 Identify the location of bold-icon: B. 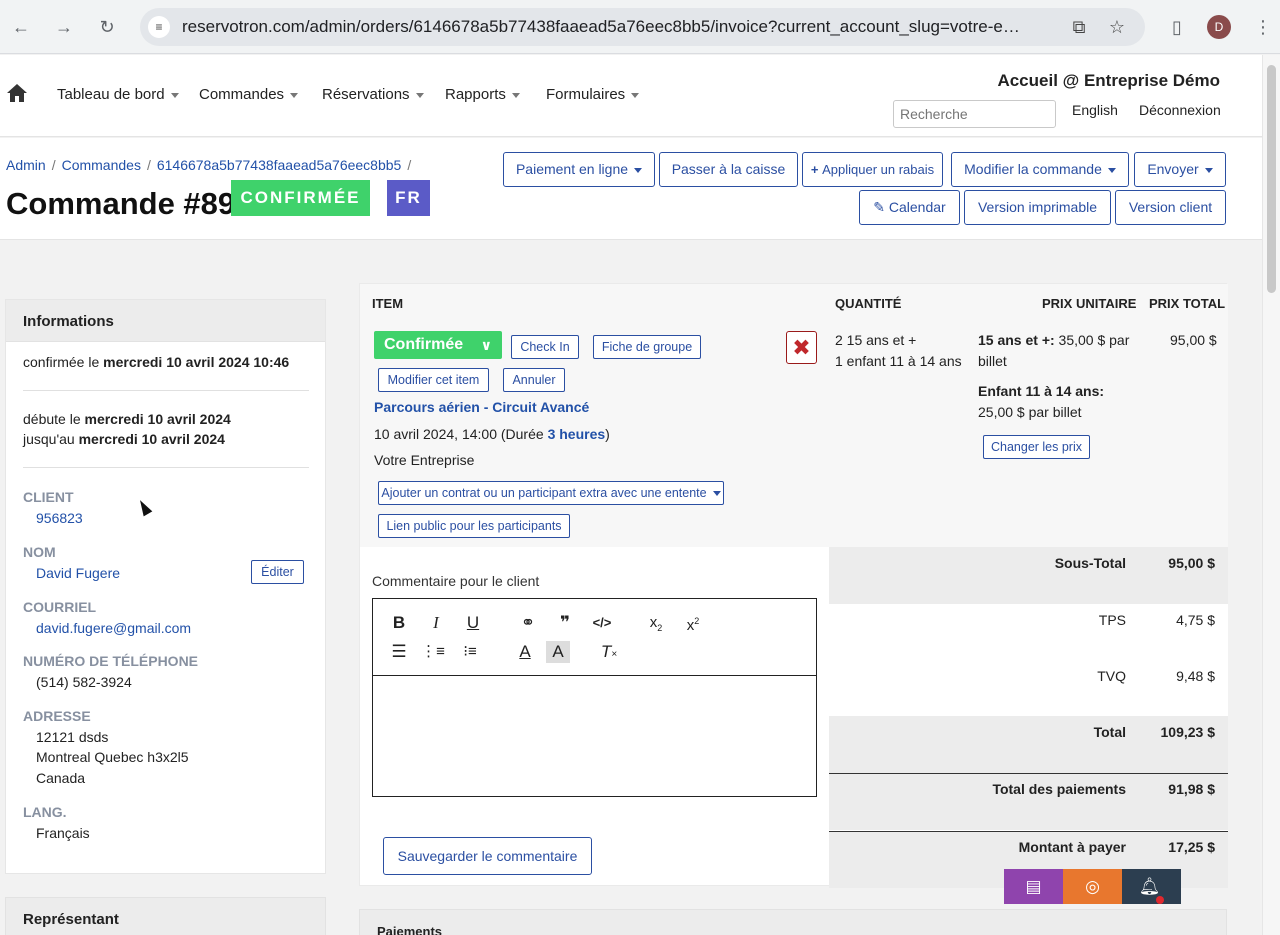
(399, 623).